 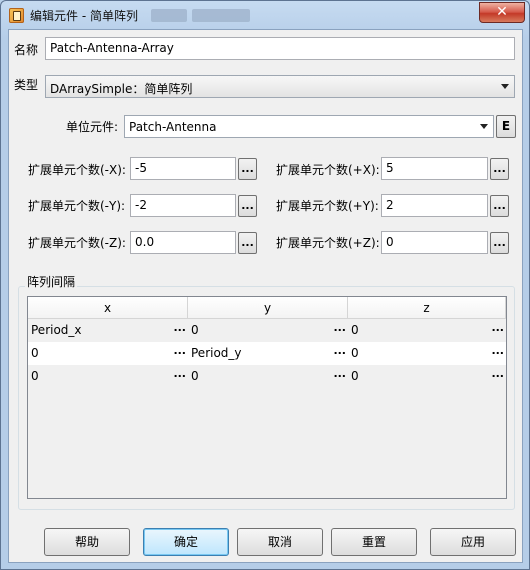 What do you see at coordinates (434, 242) in the screenshot?
I see `expand-pos-z-input: 0` at bounding box center [434, 242].